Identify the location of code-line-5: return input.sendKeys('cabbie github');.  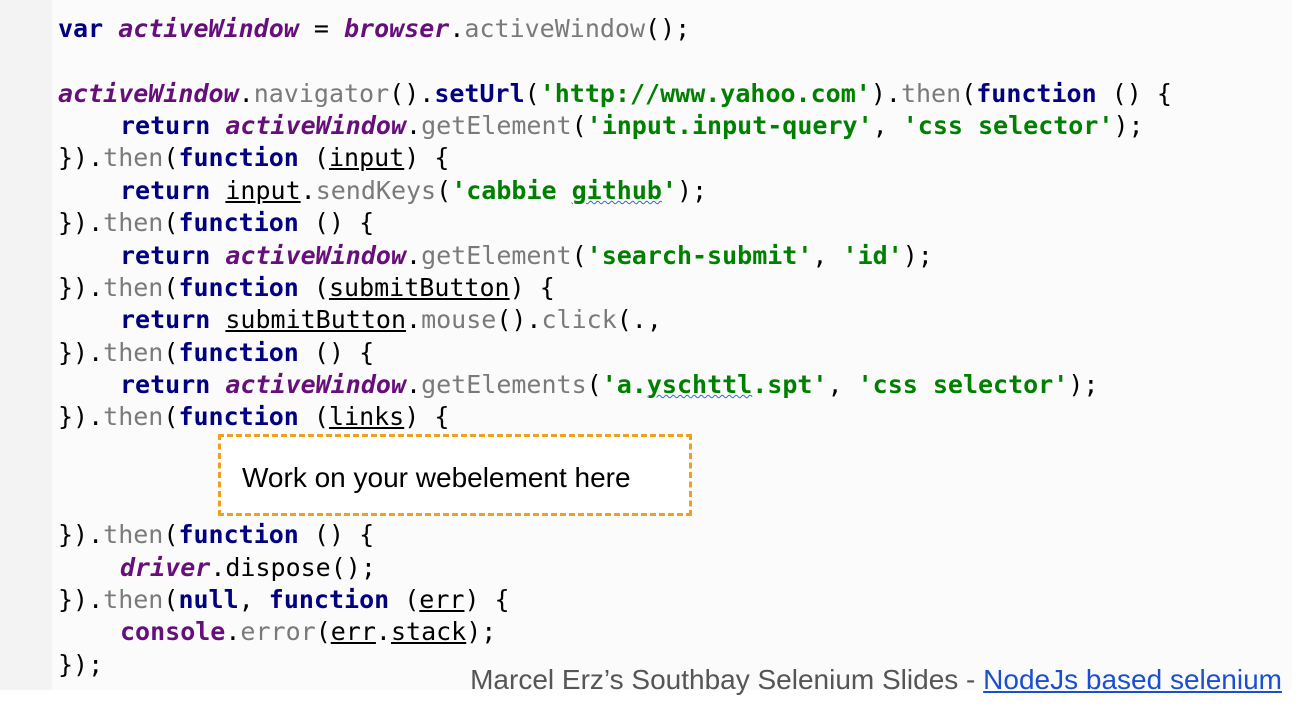
(413, 191).